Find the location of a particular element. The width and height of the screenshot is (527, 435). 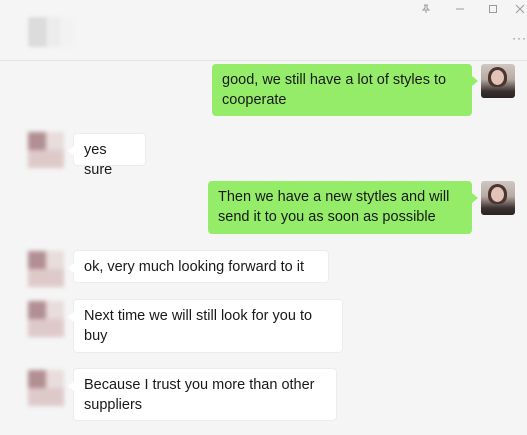

message-bubble-incoming: yes sure is located at coordinates (107, 155).